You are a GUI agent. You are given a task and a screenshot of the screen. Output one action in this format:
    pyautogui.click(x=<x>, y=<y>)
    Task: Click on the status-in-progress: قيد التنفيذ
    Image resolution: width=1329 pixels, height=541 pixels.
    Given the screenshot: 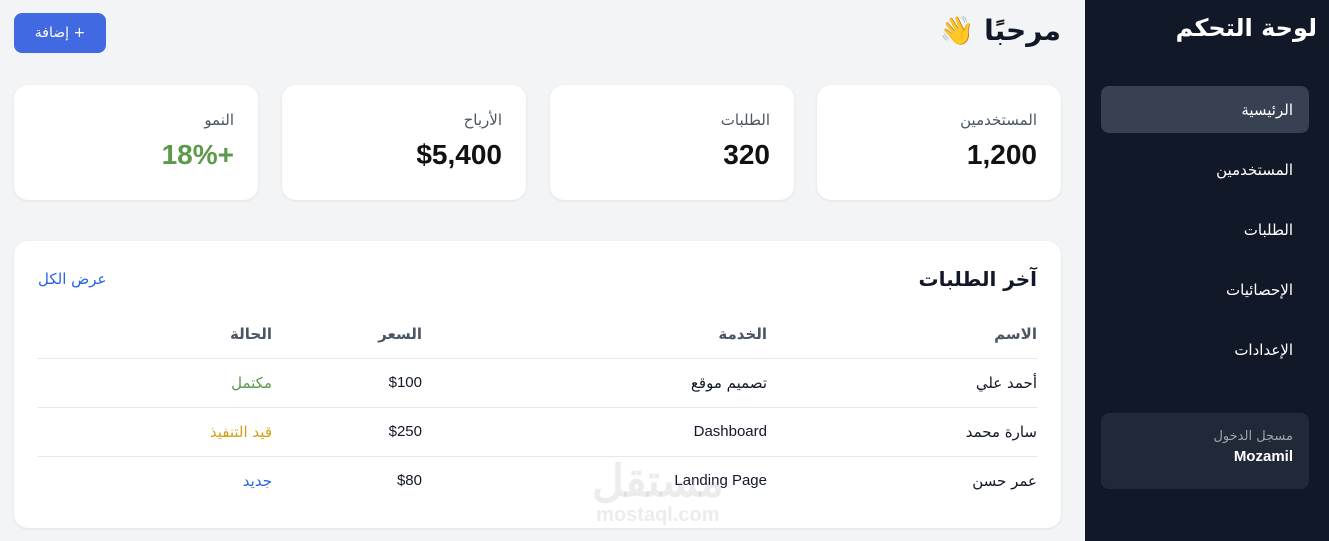 What is the action you would take?
    pyautogui.click(x=155, y=432)
    